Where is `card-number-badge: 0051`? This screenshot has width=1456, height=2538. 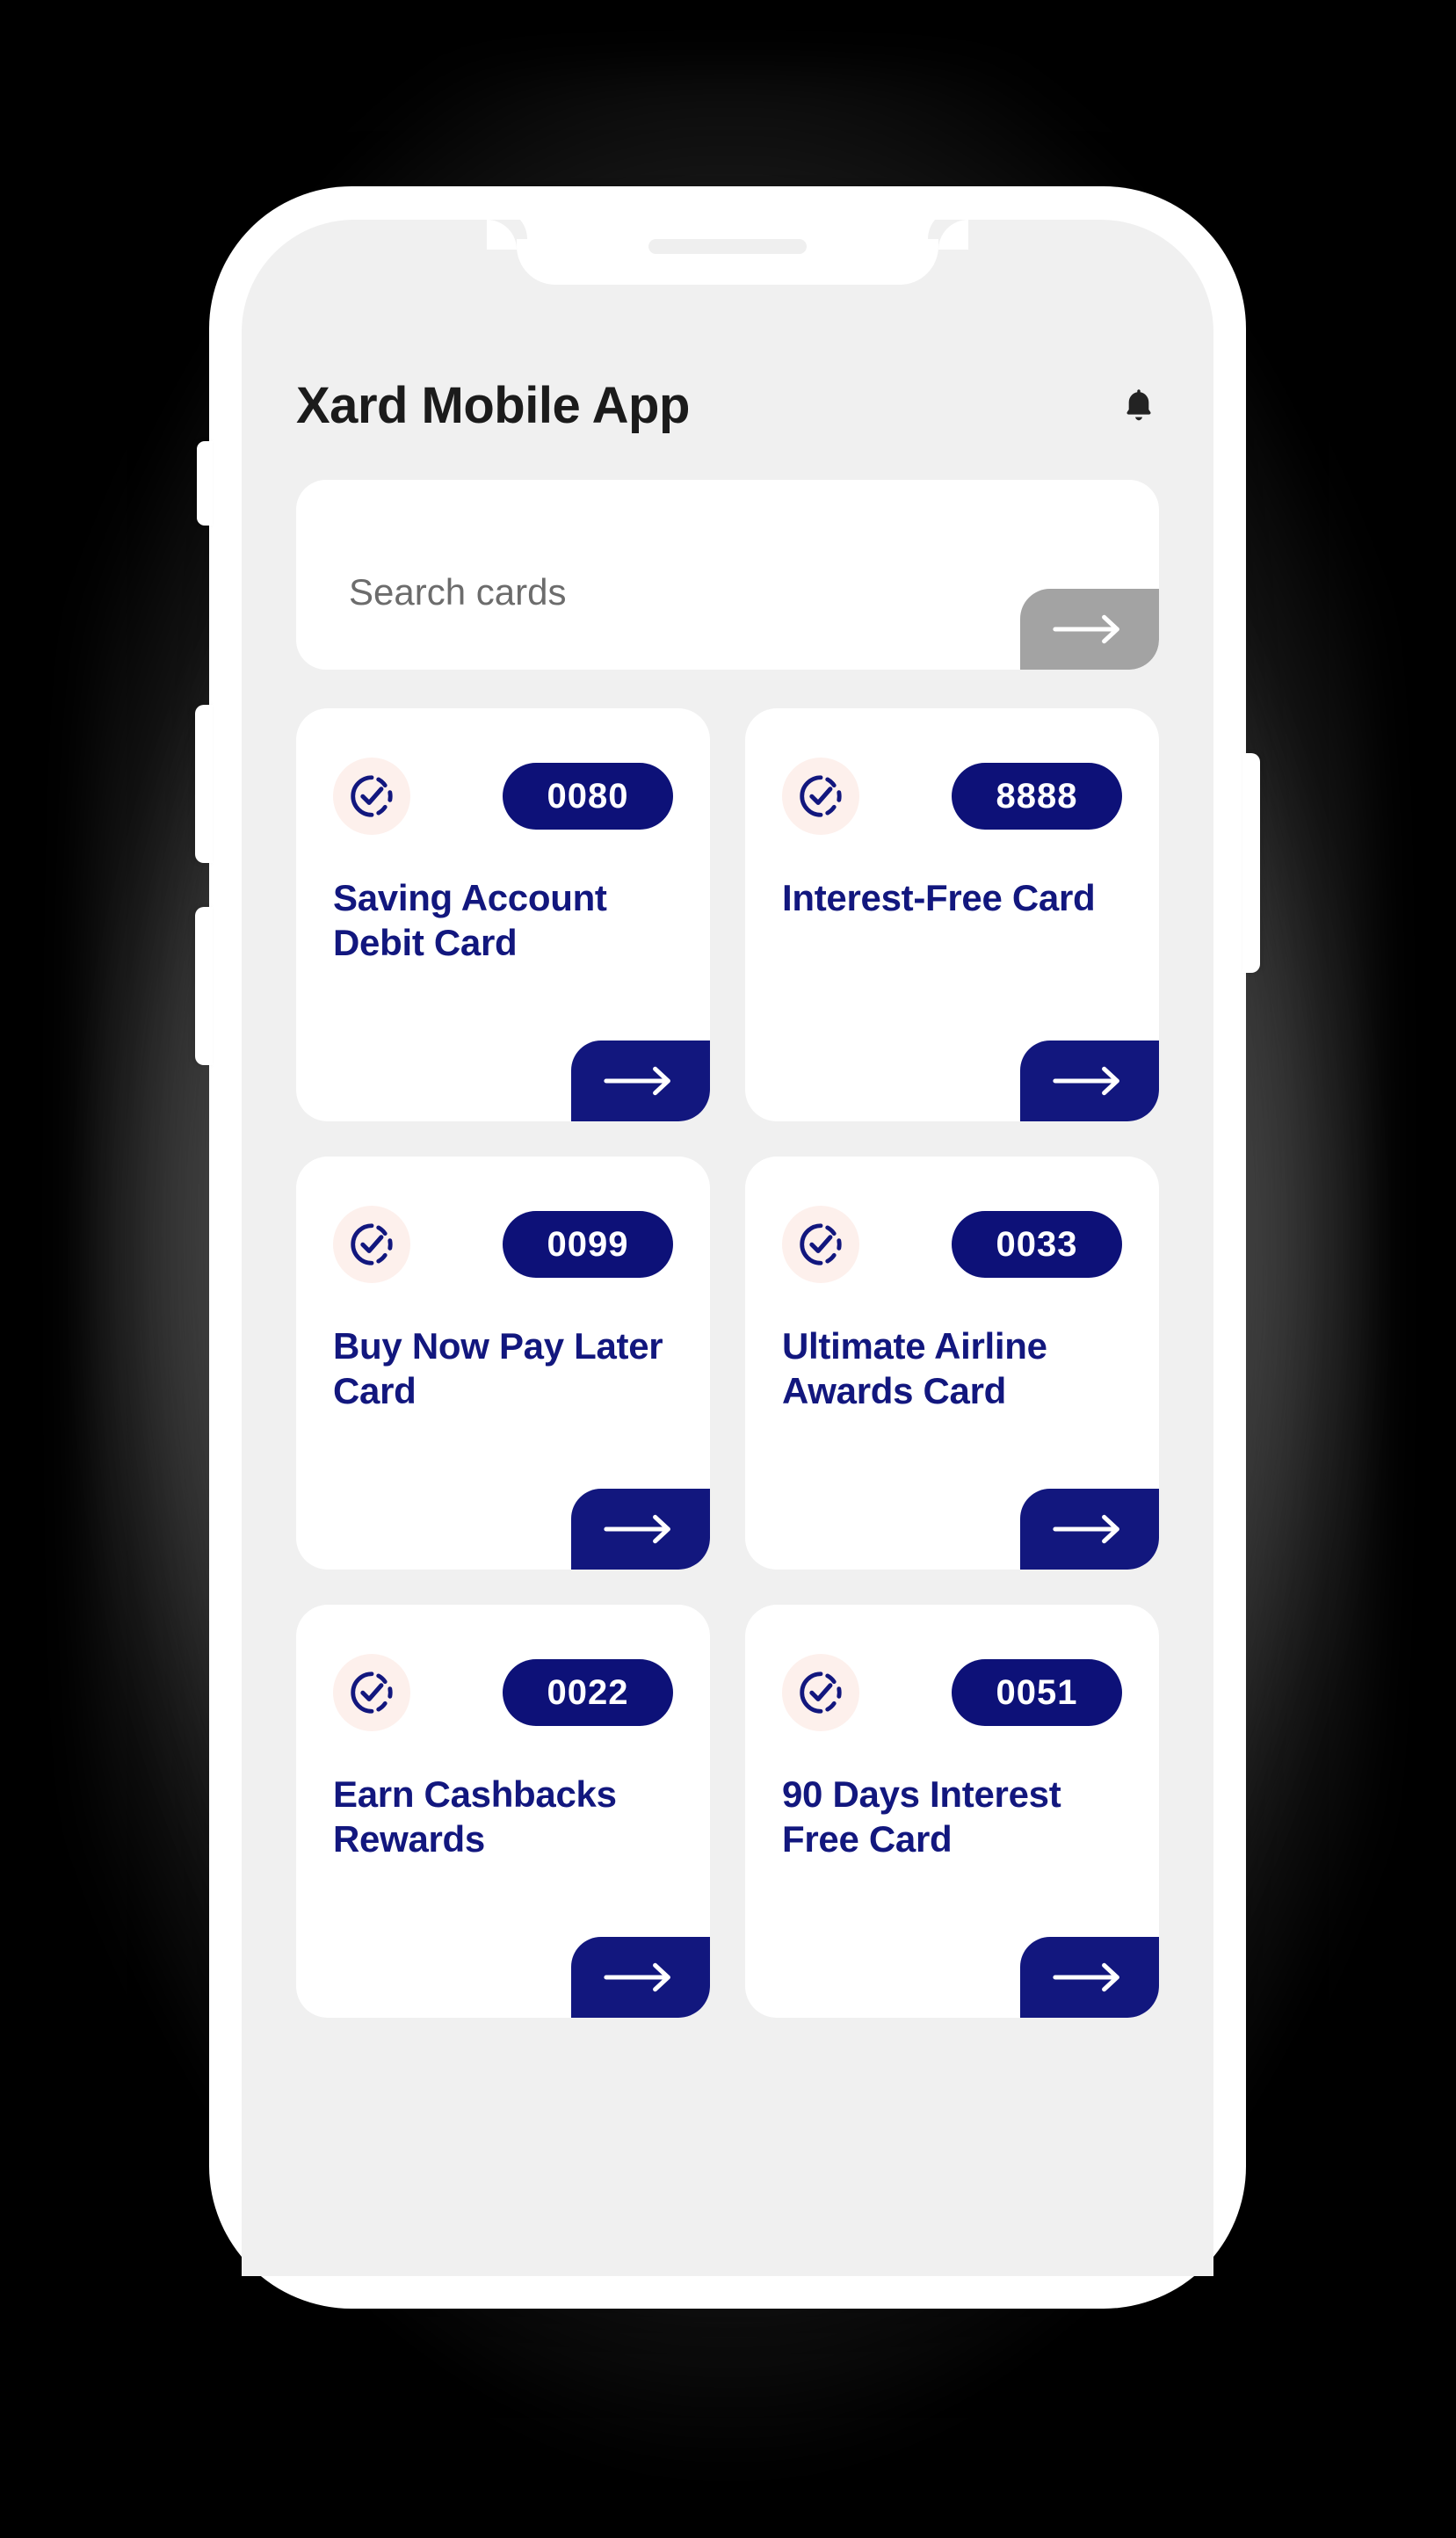
card-number-badge: 0051 is located at coordinates (1037, 1693).